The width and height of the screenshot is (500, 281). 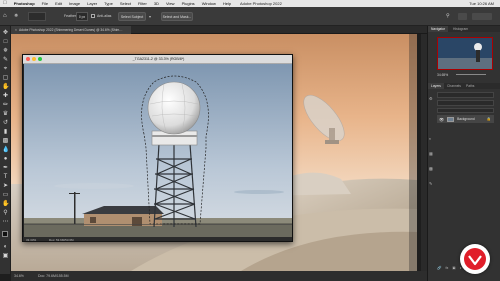 I want to click on foreground-color-swatch, so click(x=5, y=234).